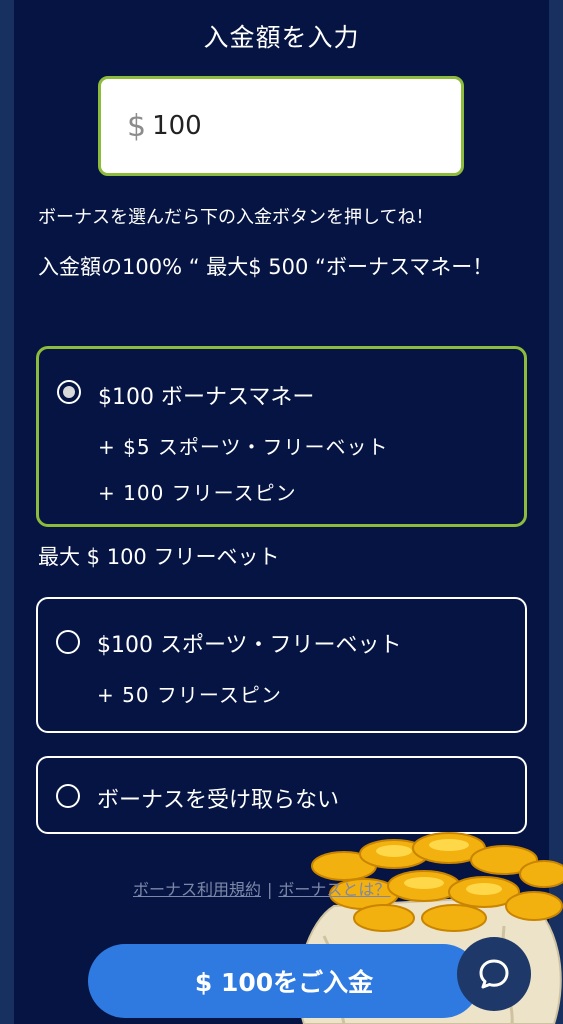 The height and width of the screenshot is (1024, 563). I want to click on amount-field: $, so click(281, 126).